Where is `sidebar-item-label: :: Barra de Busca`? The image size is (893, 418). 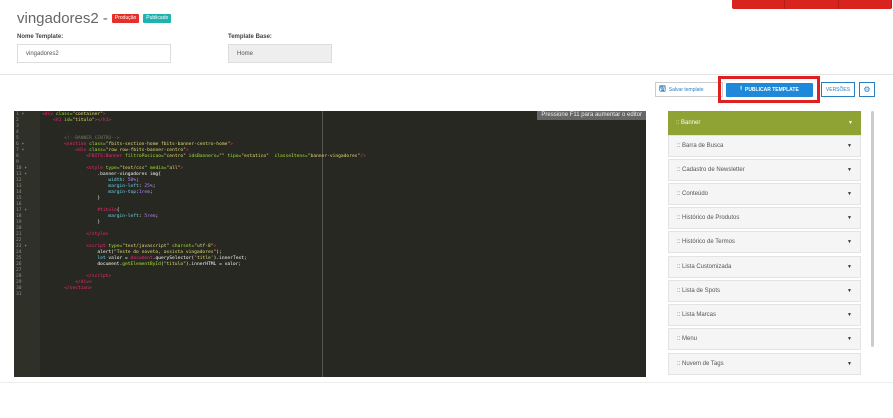
sidebar-item-label: :: Barra de Busca is located at coordinates (700, 146).